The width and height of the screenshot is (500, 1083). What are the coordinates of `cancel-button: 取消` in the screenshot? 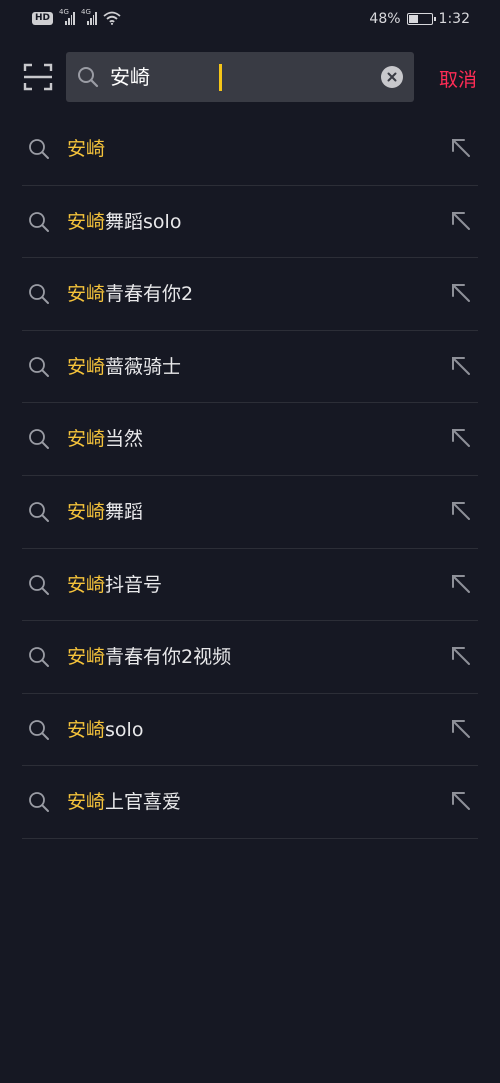 It's located at (458, 78).